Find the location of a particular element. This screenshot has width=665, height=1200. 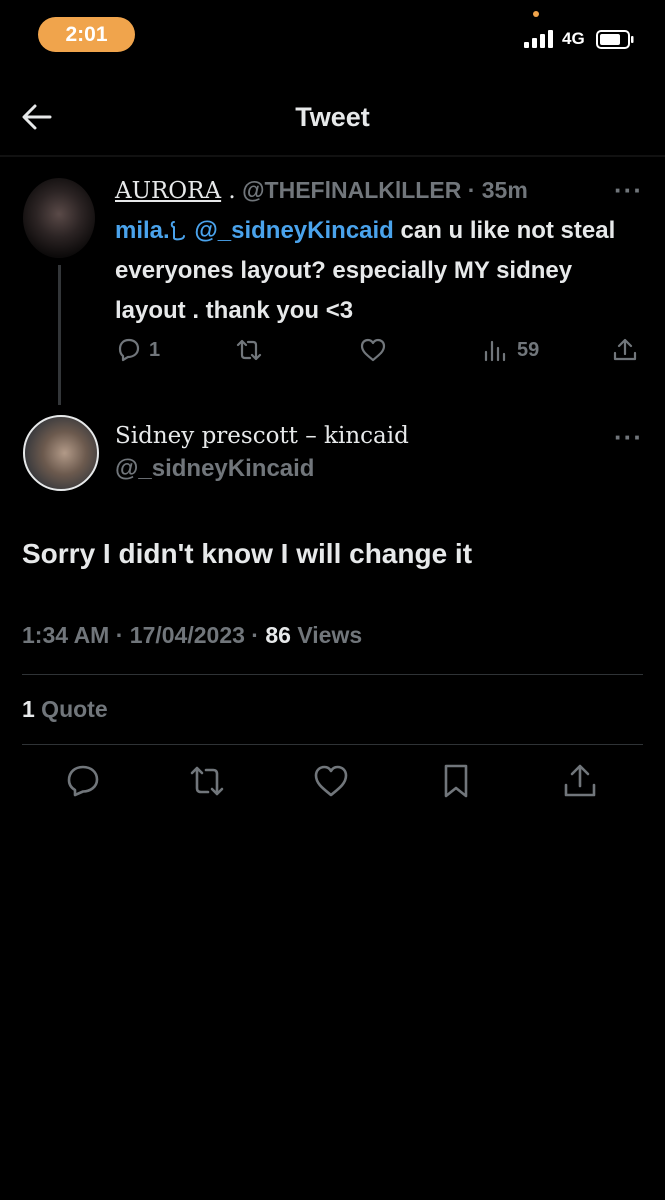

page-title: Tweet is located at coordinates (332, 117).